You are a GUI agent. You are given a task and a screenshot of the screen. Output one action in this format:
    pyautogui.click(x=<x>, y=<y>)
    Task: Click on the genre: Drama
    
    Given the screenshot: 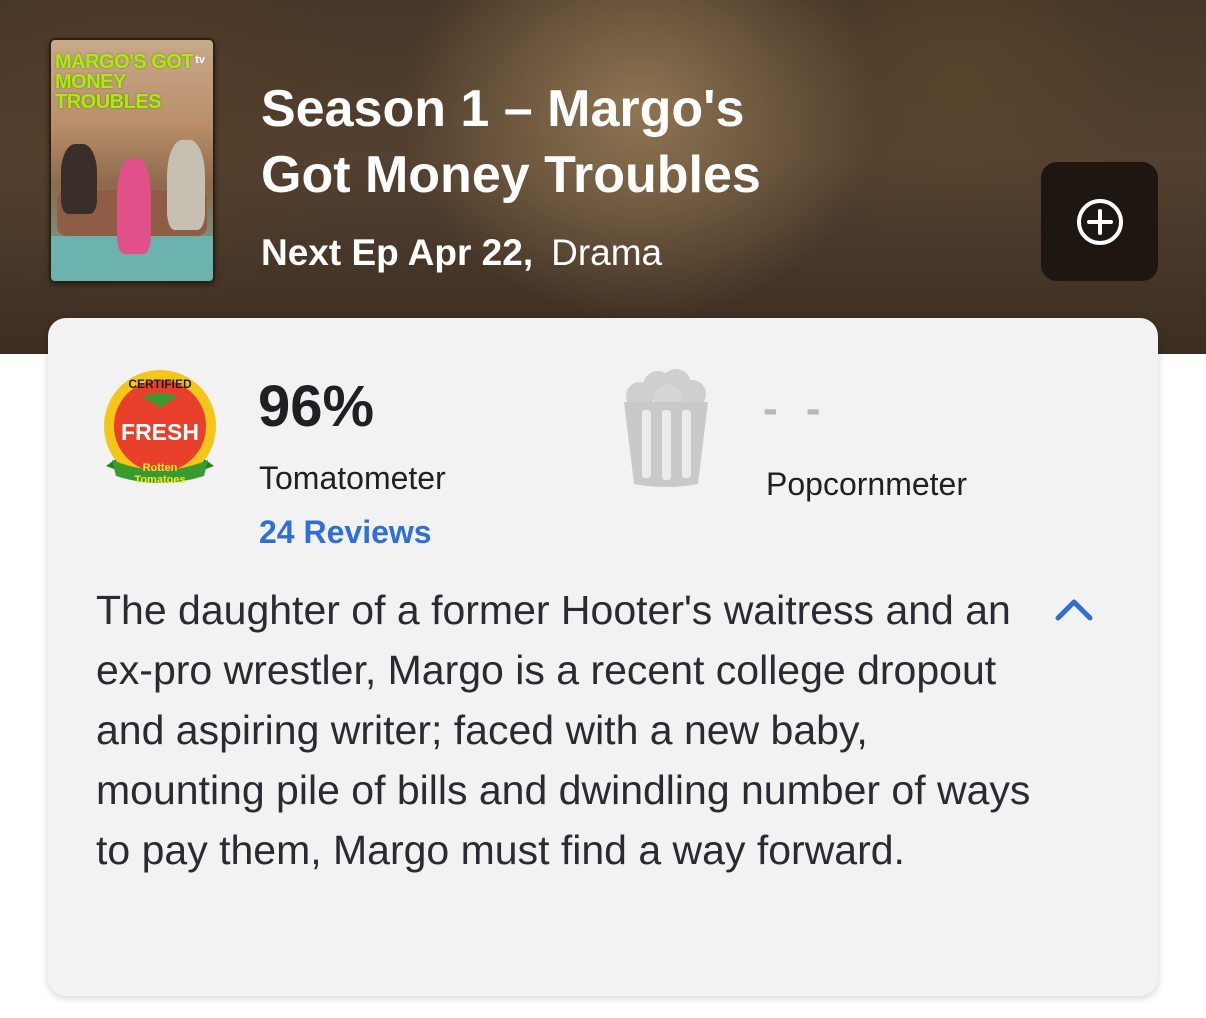 What is the action you would take?
    pyautogui.click(x=607, y=252)
    